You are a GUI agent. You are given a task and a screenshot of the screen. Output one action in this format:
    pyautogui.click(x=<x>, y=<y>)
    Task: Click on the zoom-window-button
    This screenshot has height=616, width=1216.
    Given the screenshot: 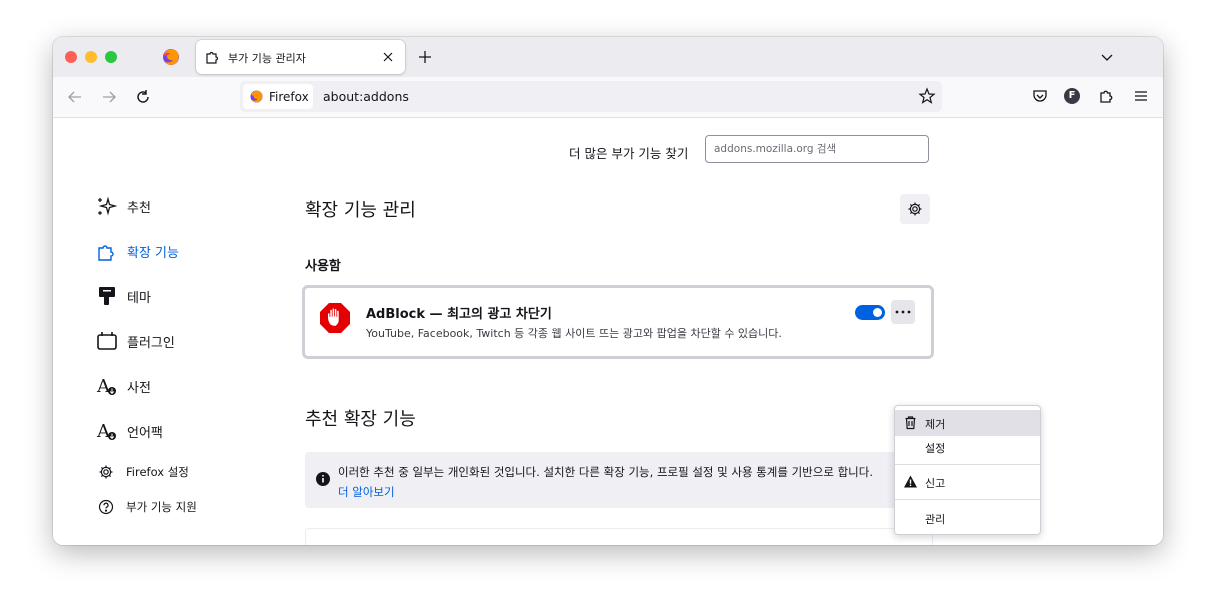 What is the action you would take?
    pyautogui.click(x=111, y=57)
    